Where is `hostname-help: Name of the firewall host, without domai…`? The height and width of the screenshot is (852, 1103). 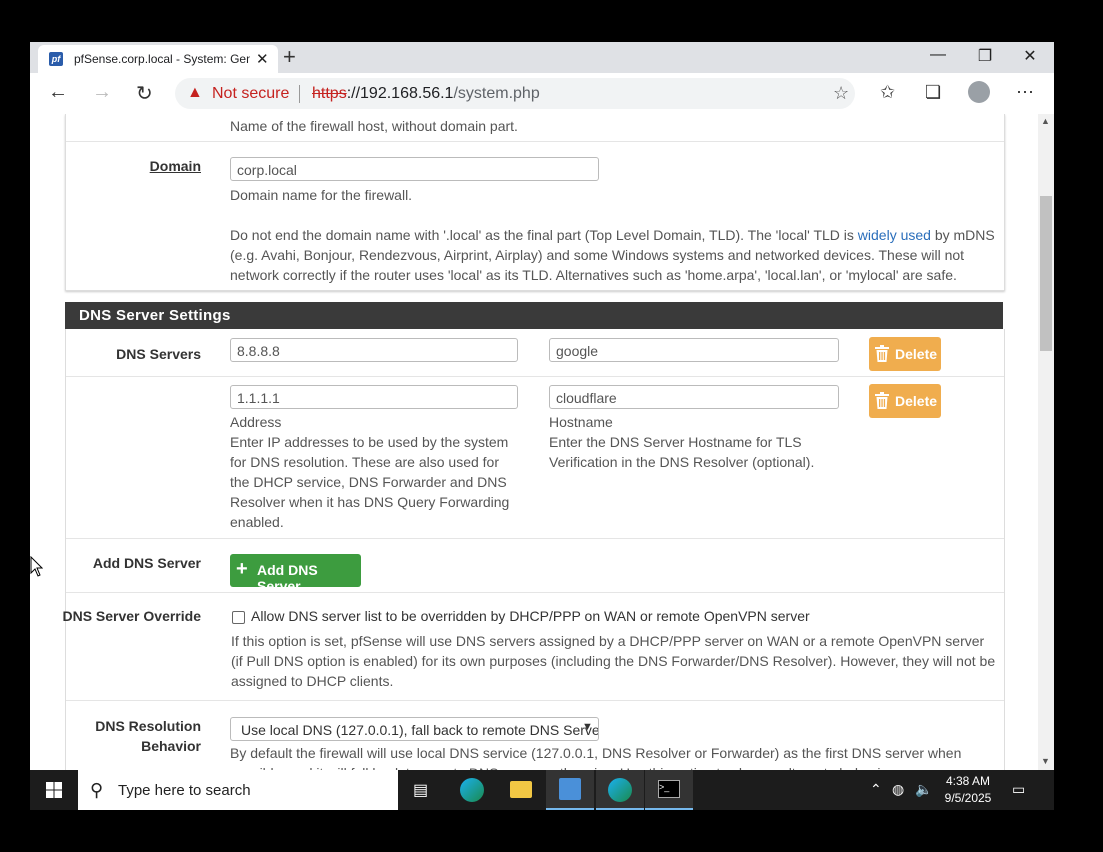
hostname-help: Name of the firewall host, without domai… is located at coordinates (374, 126).